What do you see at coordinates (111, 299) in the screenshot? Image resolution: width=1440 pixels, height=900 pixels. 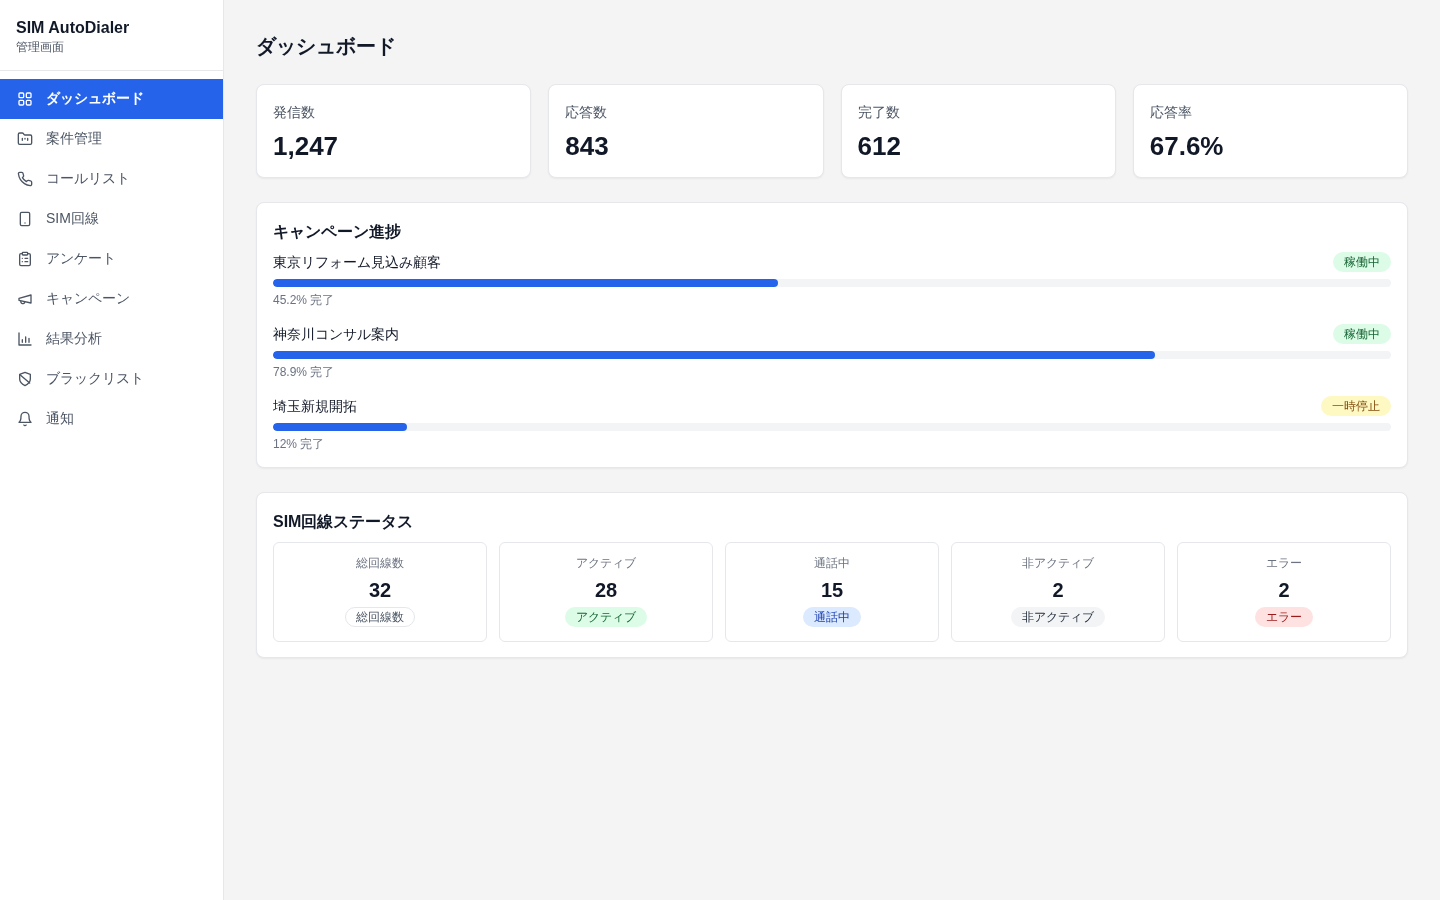 I see `nav-item: キャンペーン` at bounding box center [111, 299].